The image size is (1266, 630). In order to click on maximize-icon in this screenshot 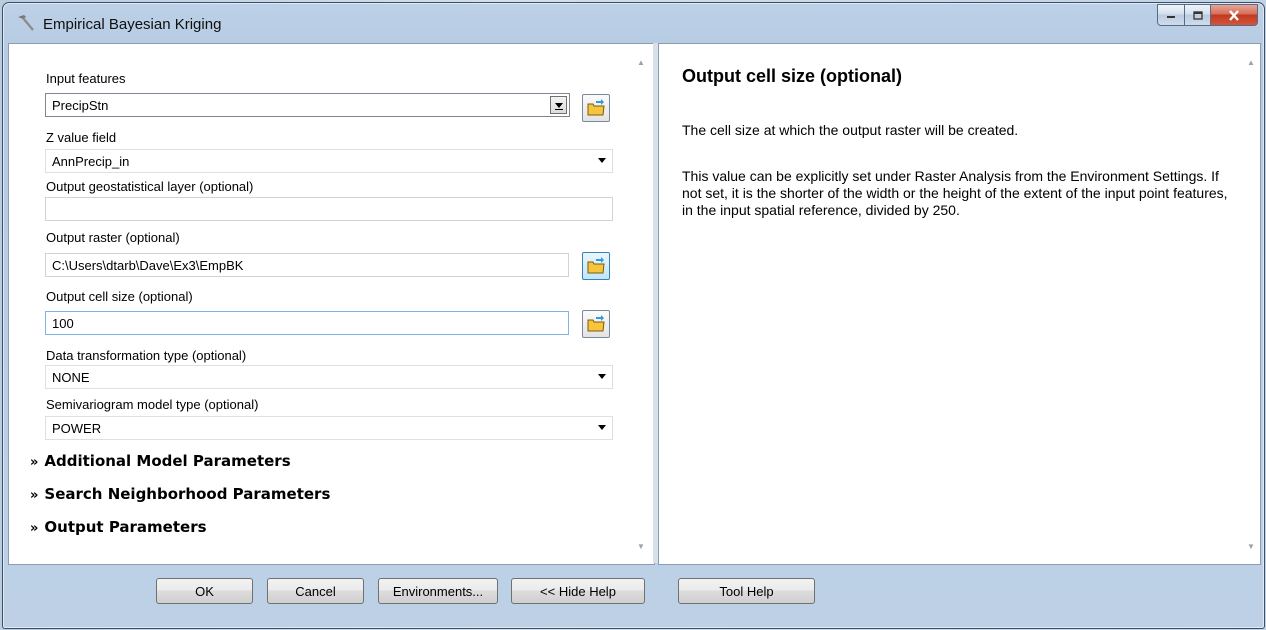, I will do `click(1197, 15)`.